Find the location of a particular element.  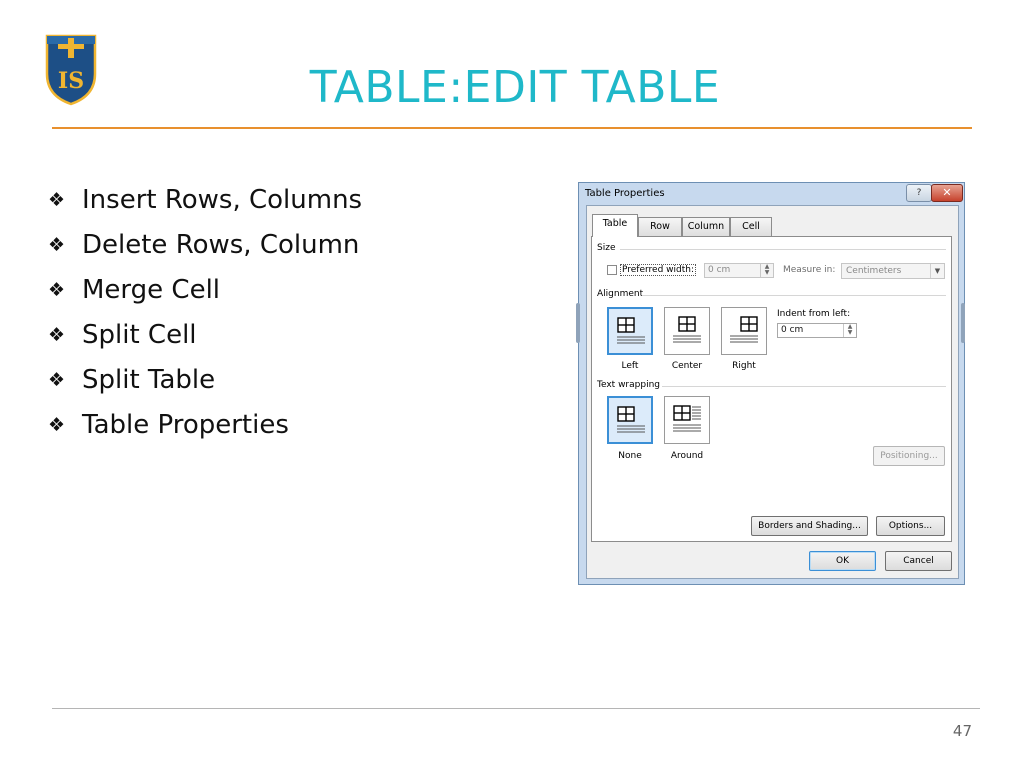

align-center-icon is located at coordinates (687, 329).